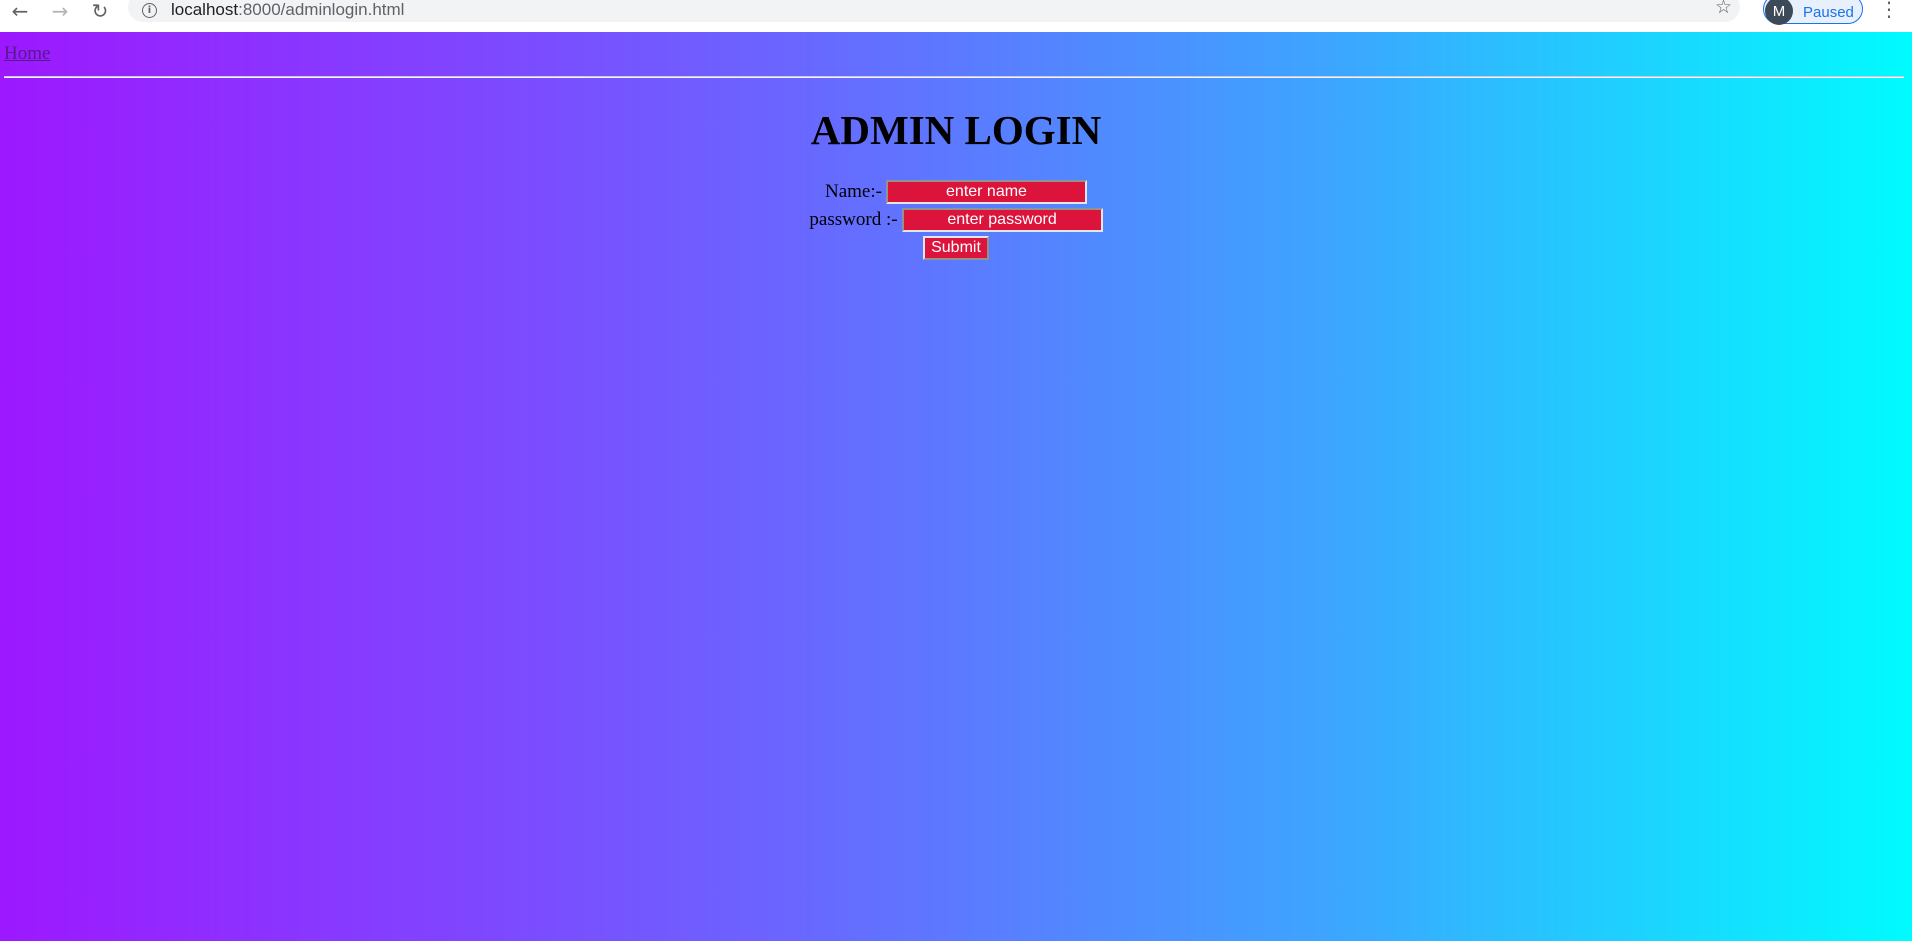 The width and height of the screenshot is (1912, 941). I want to click on name-field: enter name, so click(986, 192).